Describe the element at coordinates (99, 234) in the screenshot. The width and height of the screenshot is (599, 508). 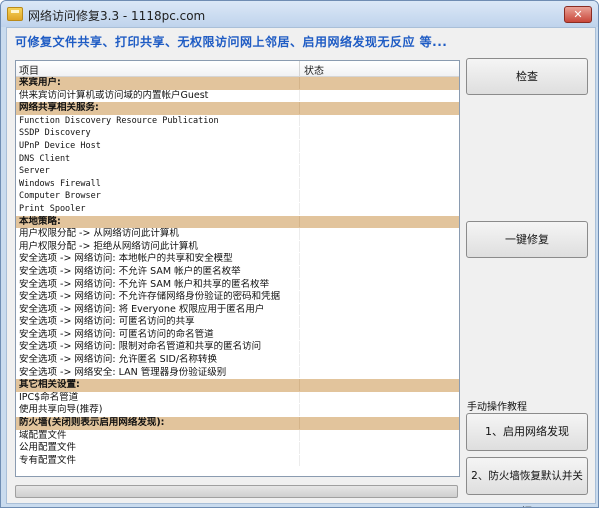
I see `item-label: 用户权限分配 -> 从网络访问此计算机` at that location.